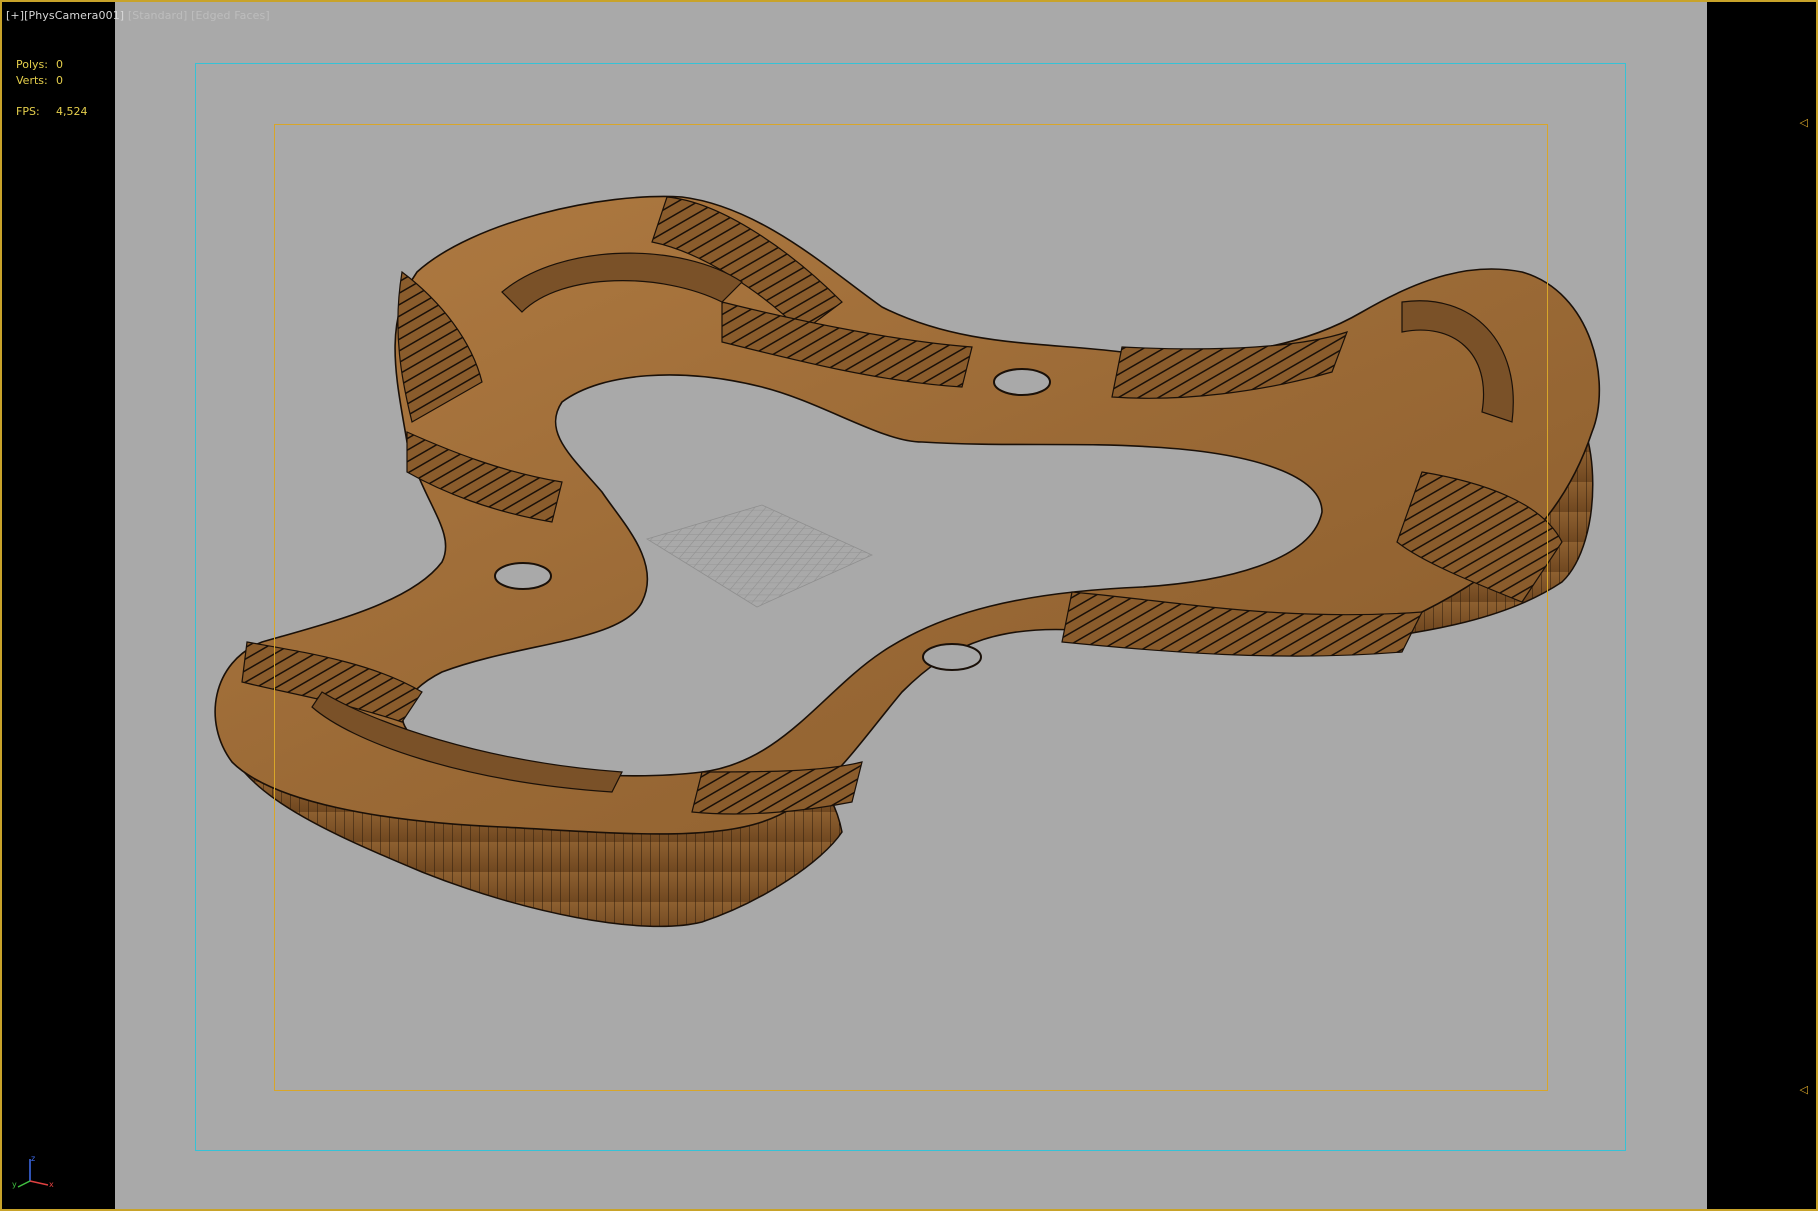  I want to click on verts-label: Verts:, so click(32, 80).